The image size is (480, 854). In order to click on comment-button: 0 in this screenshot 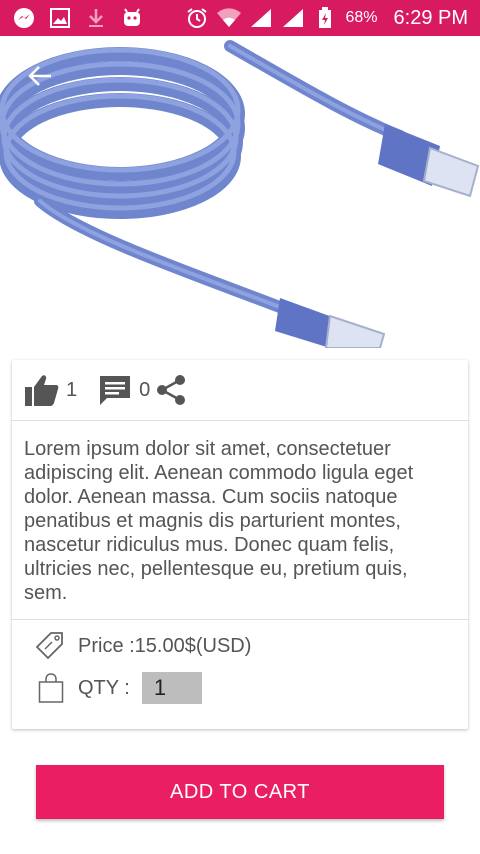, I will do `click(124, 390)`.